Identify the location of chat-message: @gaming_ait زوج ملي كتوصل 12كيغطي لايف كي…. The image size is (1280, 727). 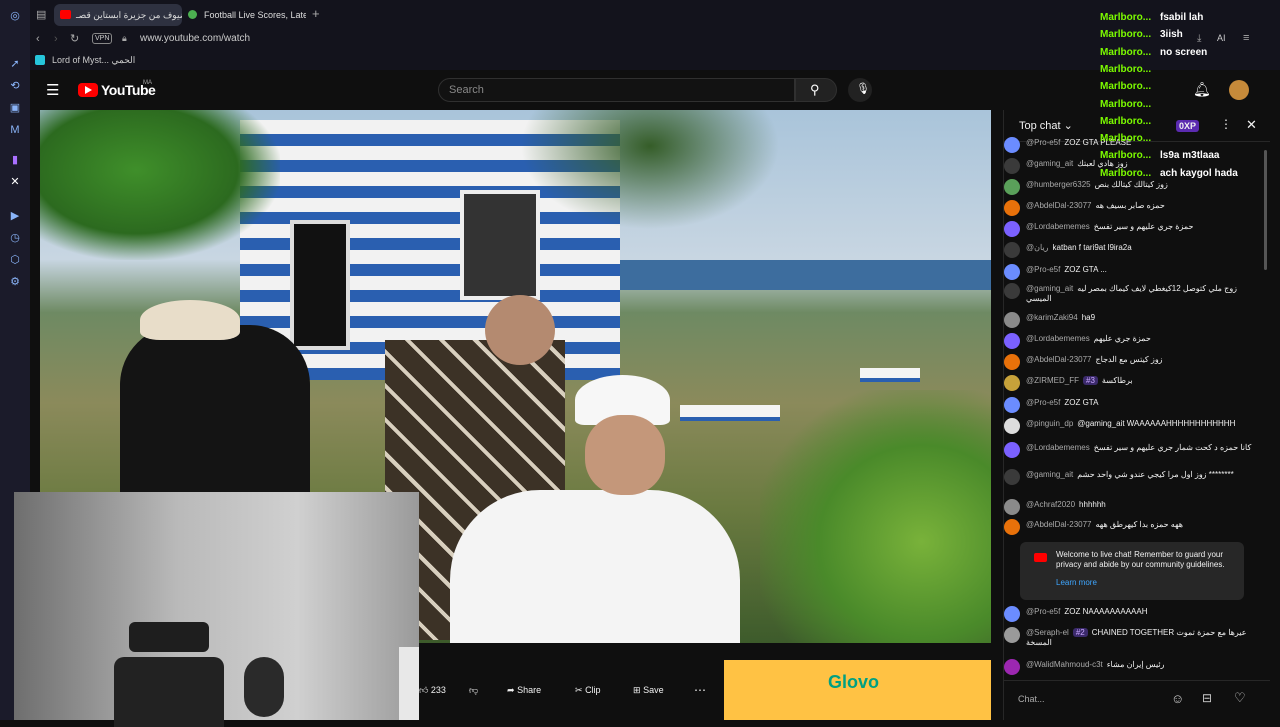
(1130, 293).